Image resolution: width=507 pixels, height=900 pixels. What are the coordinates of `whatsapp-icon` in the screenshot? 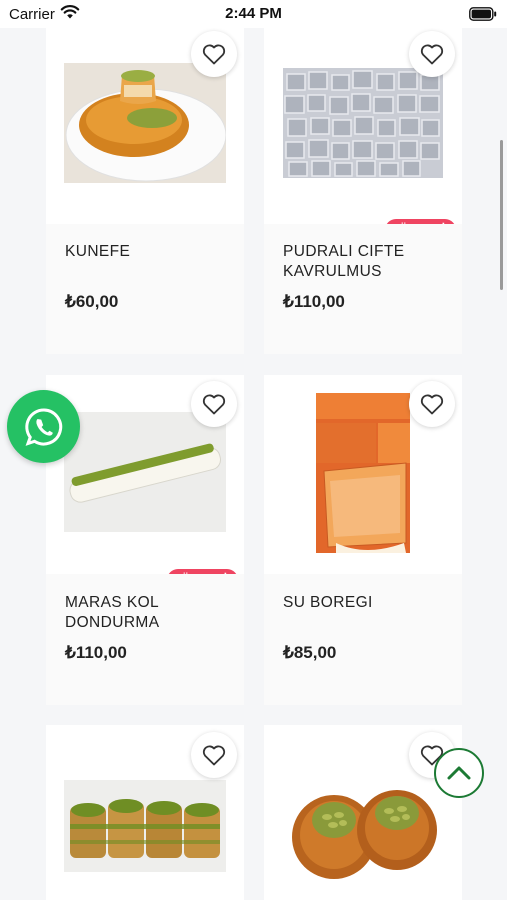 It's located at (43, 426).